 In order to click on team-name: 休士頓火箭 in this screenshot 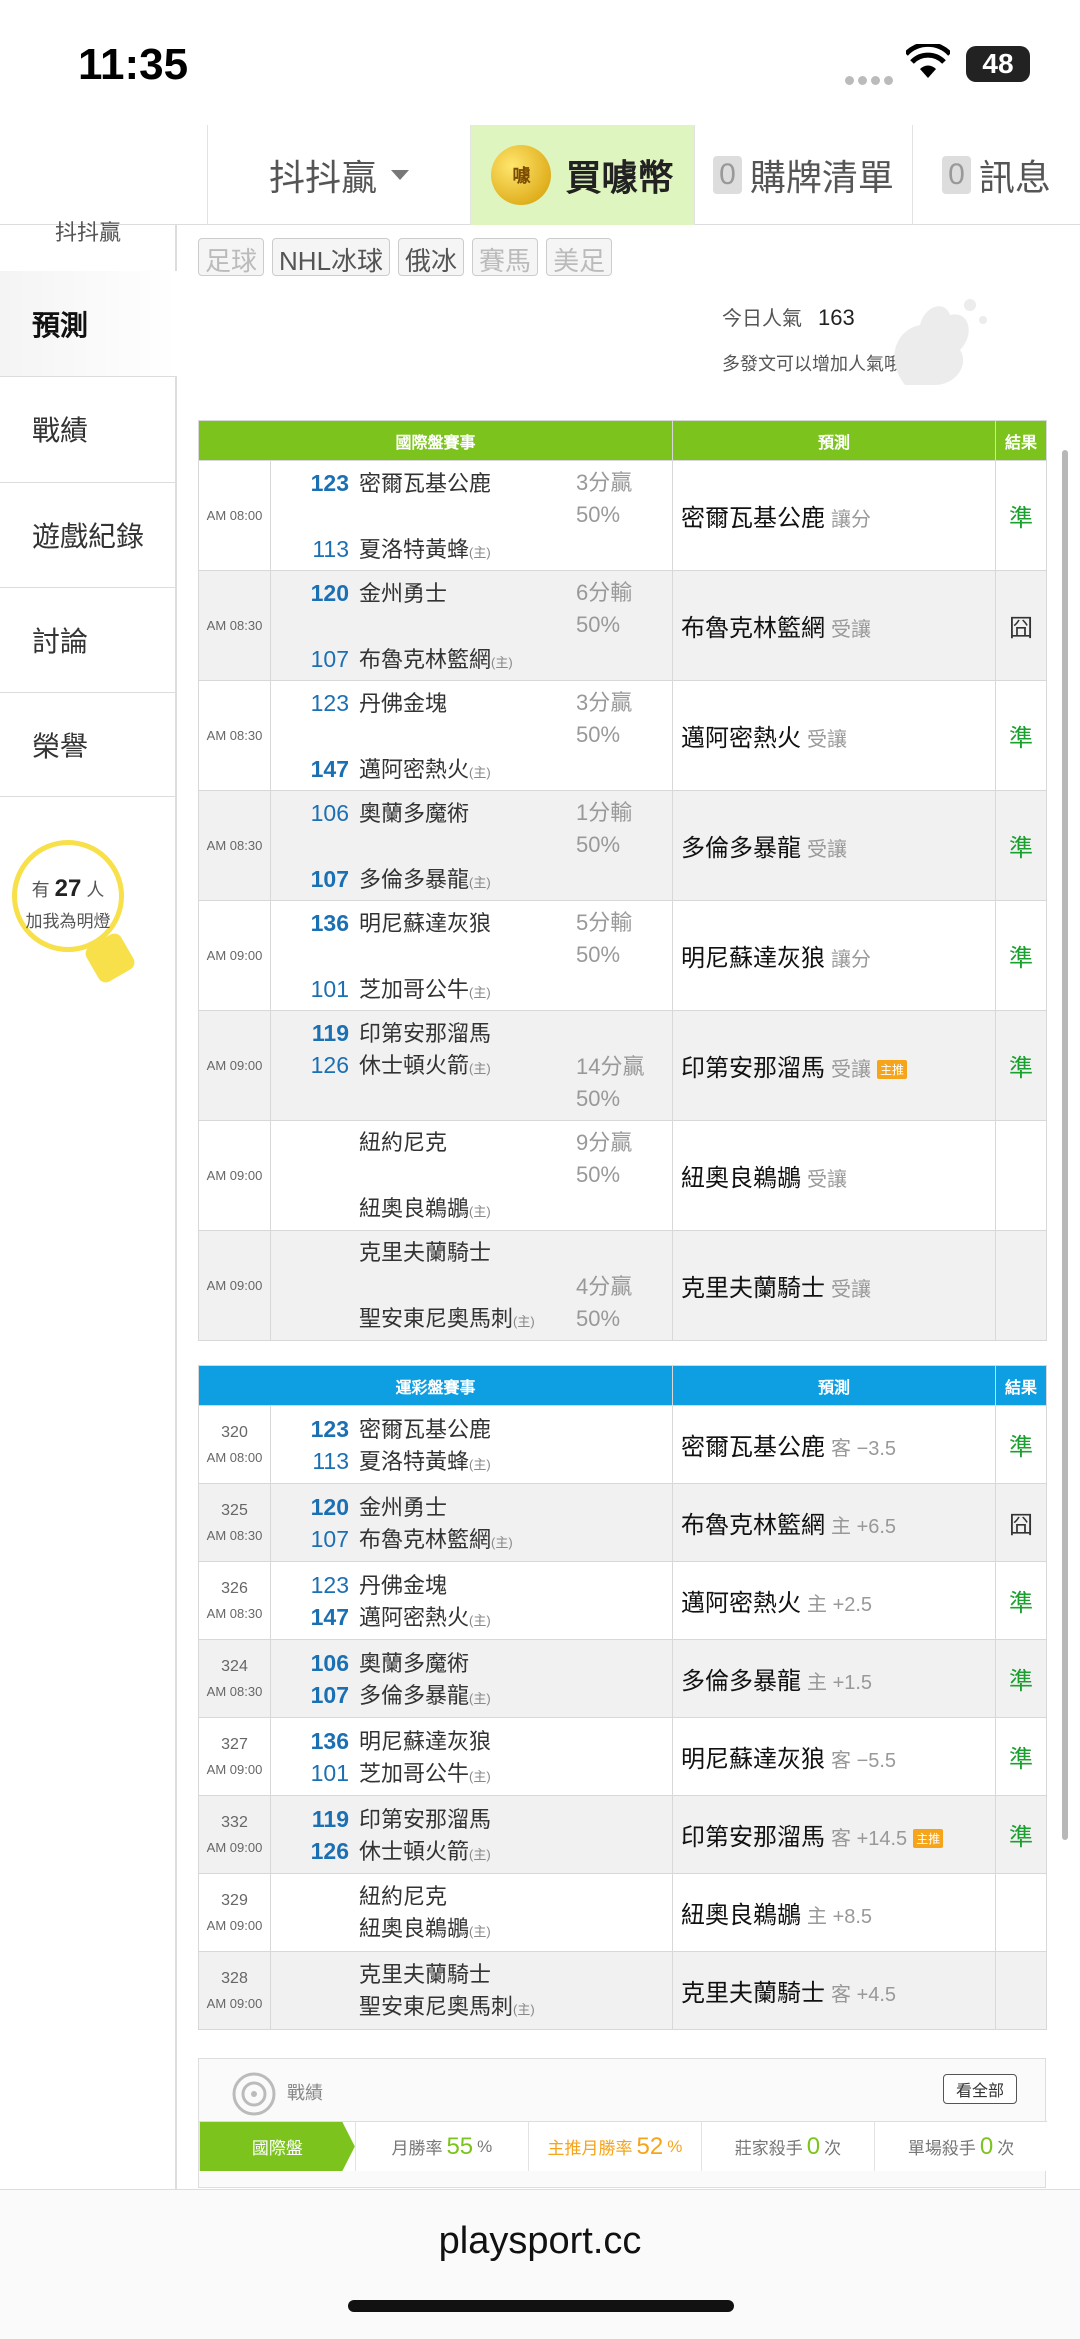, I will do `click(414, 1065)`.